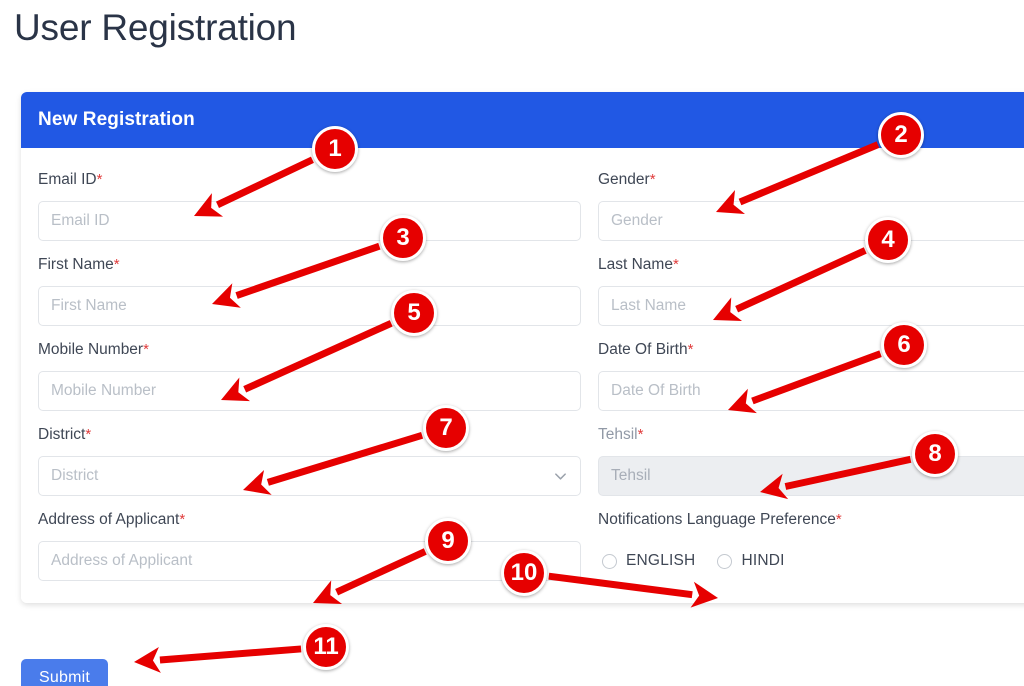  Describe the element at coordinates (309, 391) in the screenshot. I see `mobile-number-input` at that location.